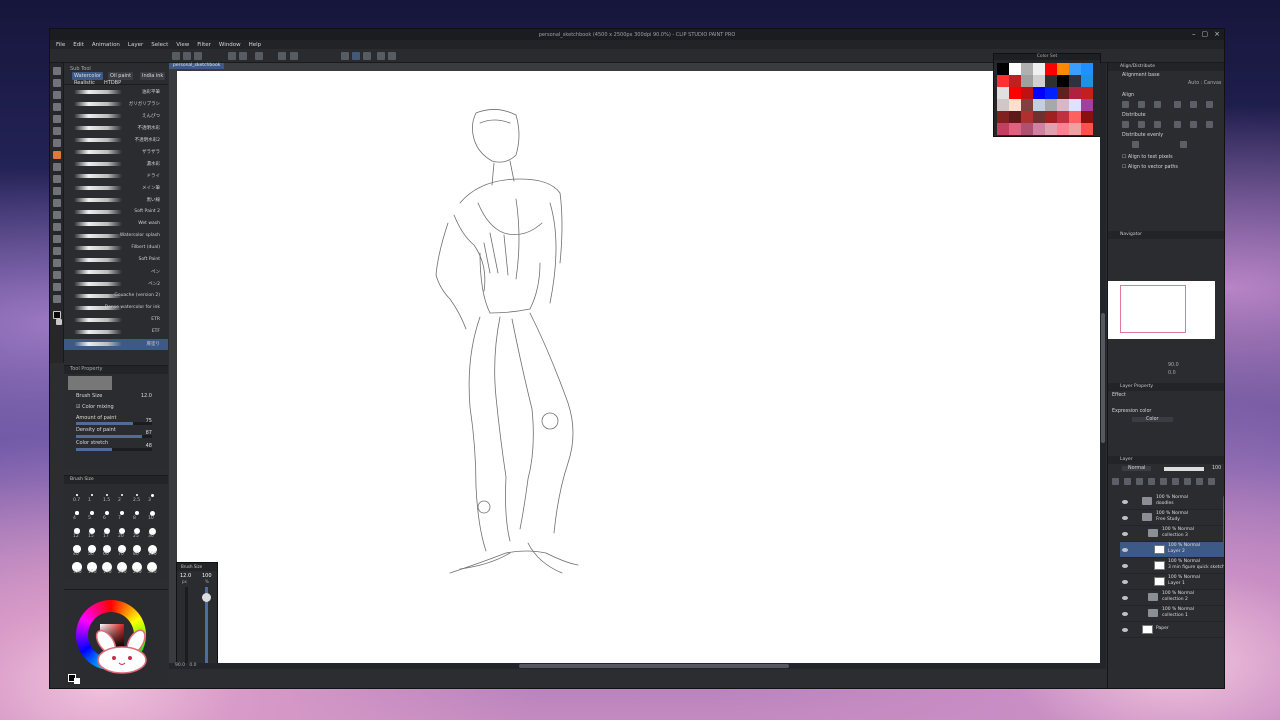 The image size is (1280, 720). I want to click on zoom-tool-icon, so click(57, 71).